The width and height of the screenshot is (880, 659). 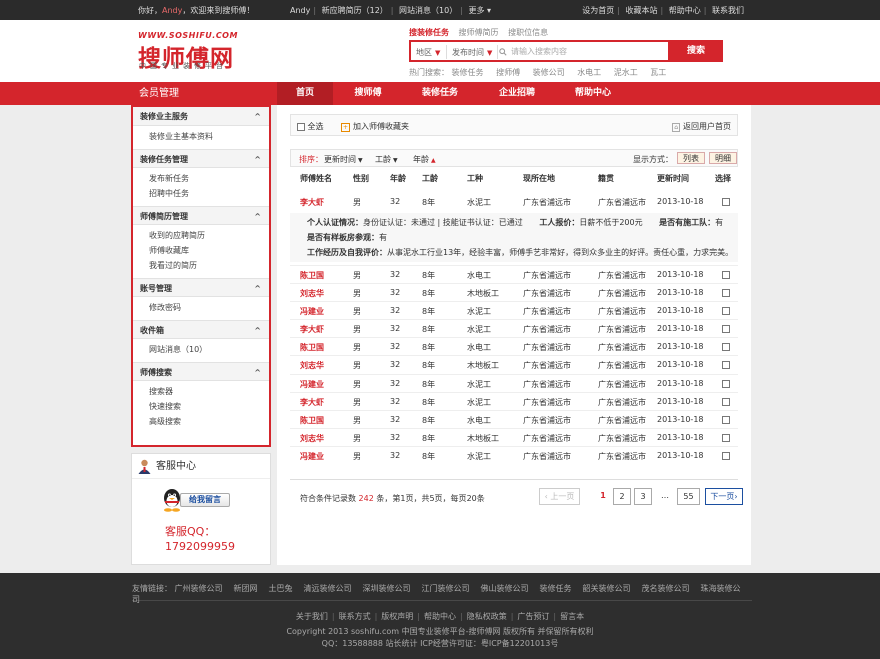 What do you see at coordinates (589, 72) in the screenshot?
I see `hot-link: 水电工` at bounding box center [589, 72].